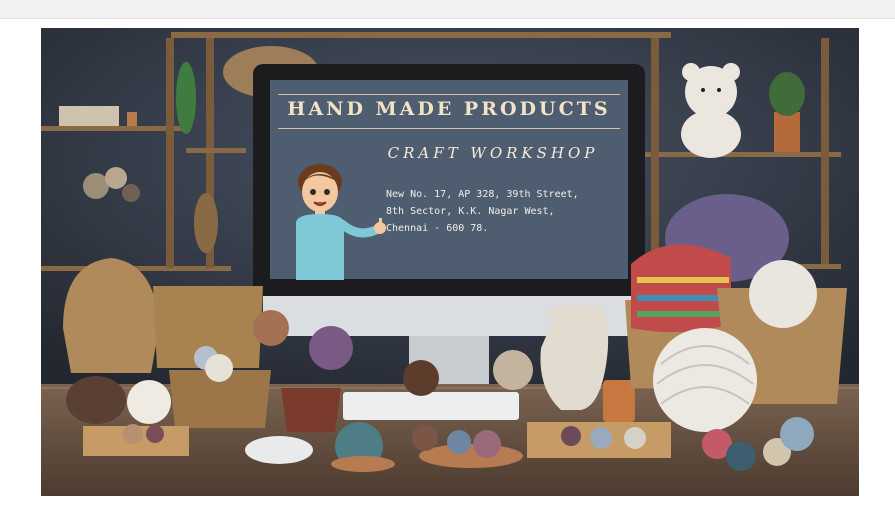 This screenshot has width=895, height=517. What do you see at coordinates (470, 211) in the screenshot?
I see `address-line: 8th Sector, K.K. Nagar West,` at bounding box center [470, 211].